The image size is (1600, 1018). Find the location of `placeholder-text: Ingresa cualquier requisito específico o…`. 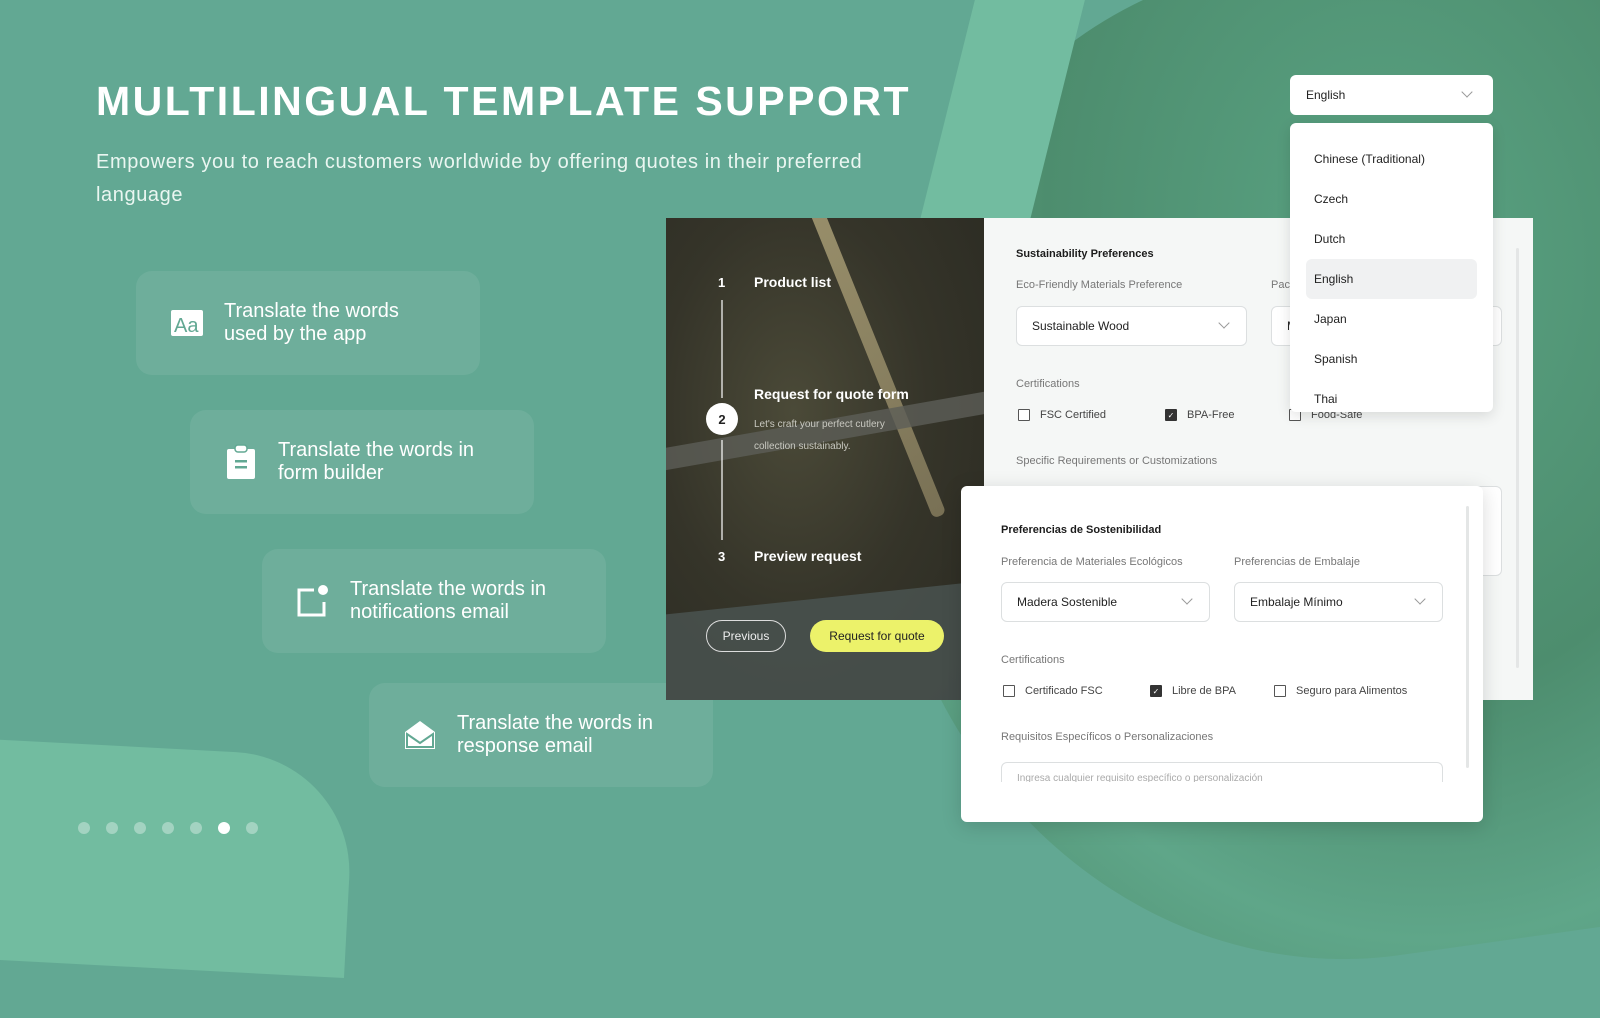

placeholder-text: Ingresa cualquier requisito específico o… is located at coordinates (1140, 777).